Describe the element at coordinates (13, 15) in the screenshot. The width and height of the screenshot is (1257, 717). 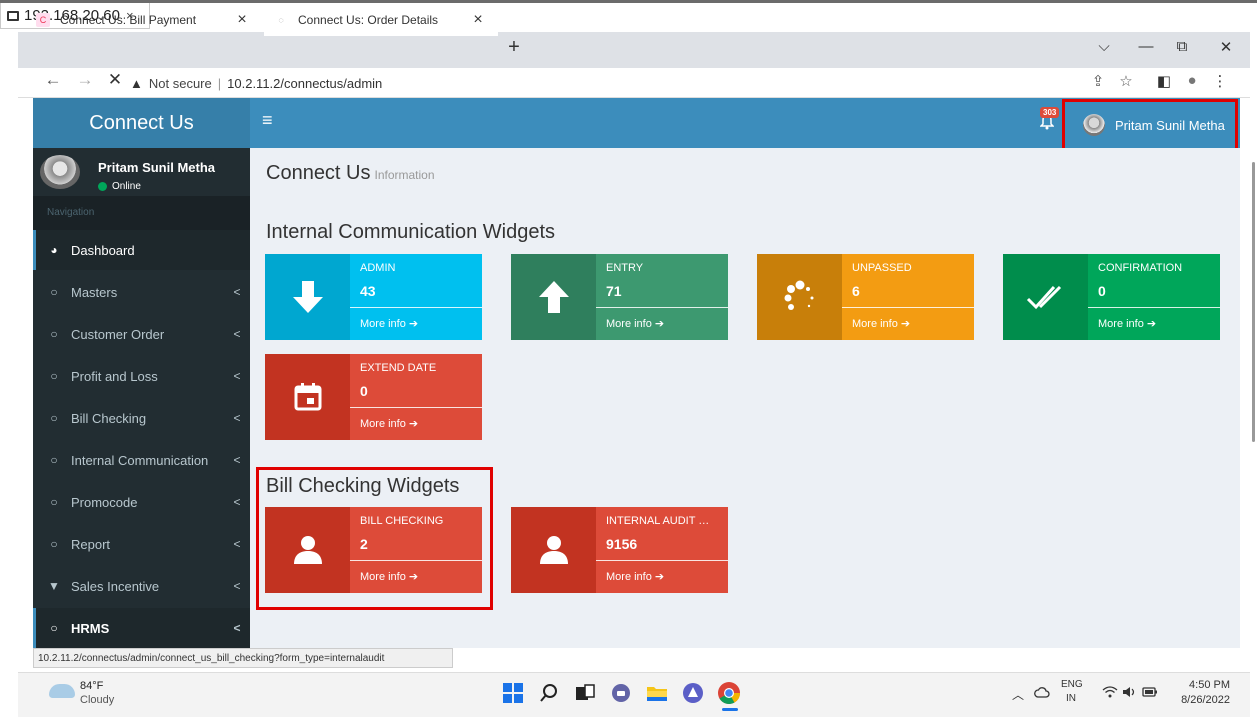
I see `monitor-icon` at that location.